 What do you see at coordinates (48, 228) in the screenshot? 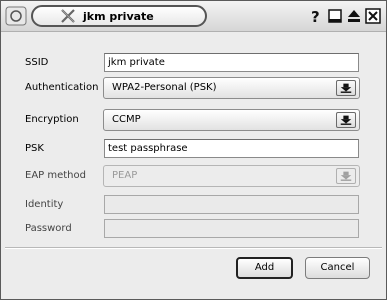
I see `password-label: Password` at bounding box center [48, 228].